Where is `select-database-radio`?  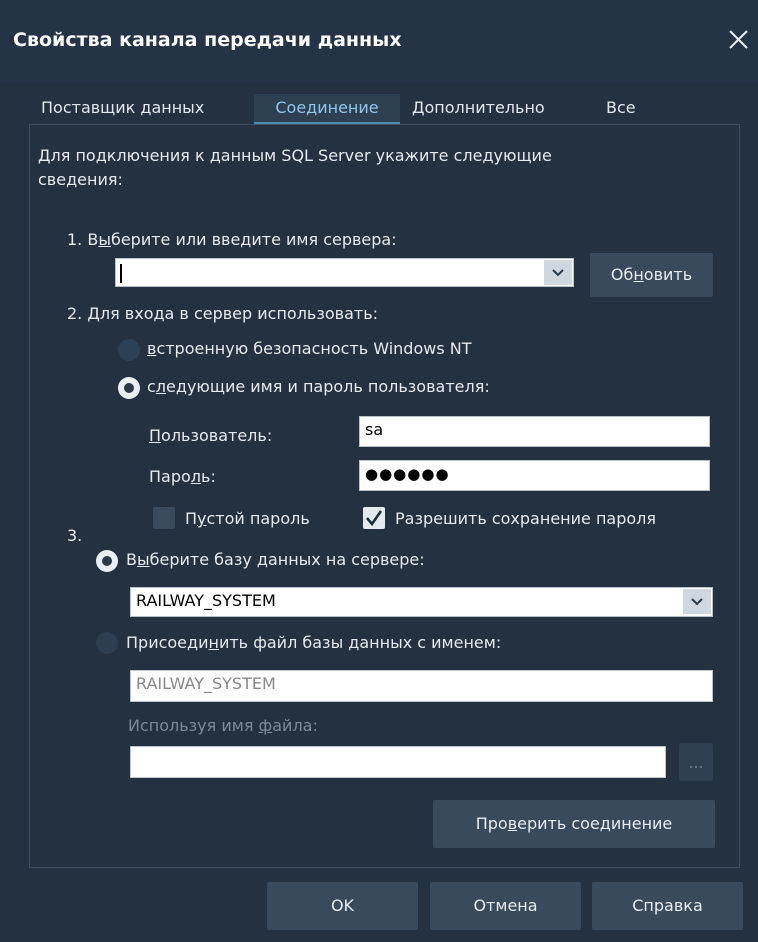 select-database-radio is located at coordinates (107, 561).